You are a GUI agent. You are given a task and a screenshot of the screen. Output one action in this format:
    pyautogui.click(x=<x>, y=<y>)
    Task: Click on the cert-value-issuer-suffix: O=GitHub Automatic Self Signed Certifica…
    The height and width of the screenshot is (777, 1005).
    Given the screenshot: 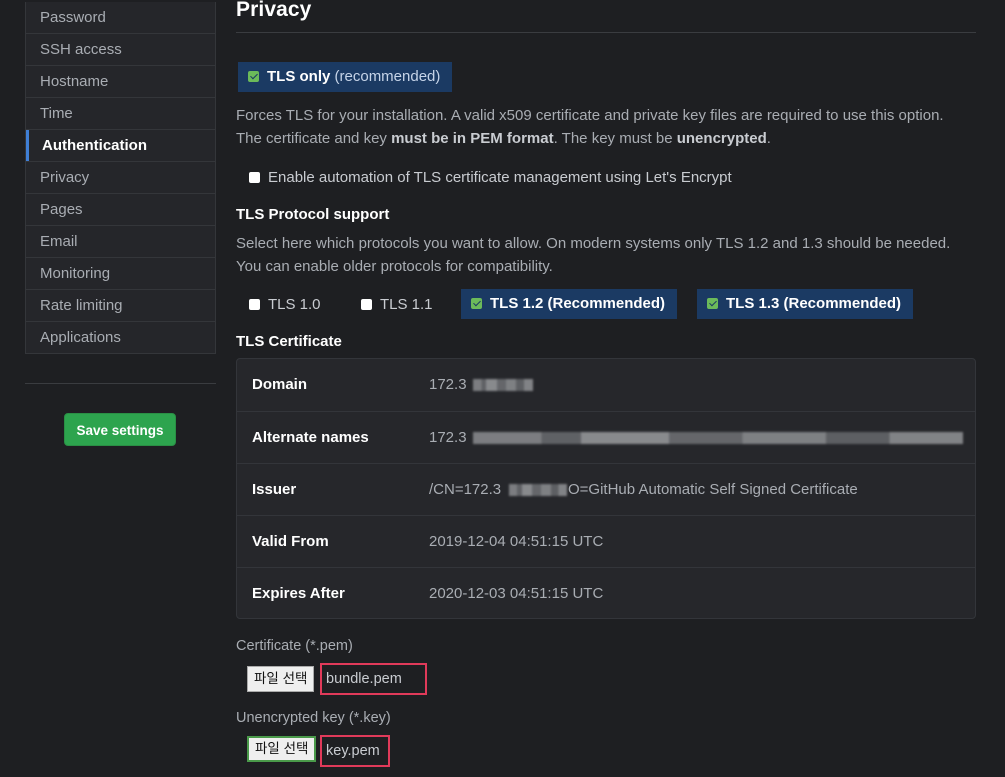 What is the action you would take?
    pyautogui.click(x=713, y=489)
    